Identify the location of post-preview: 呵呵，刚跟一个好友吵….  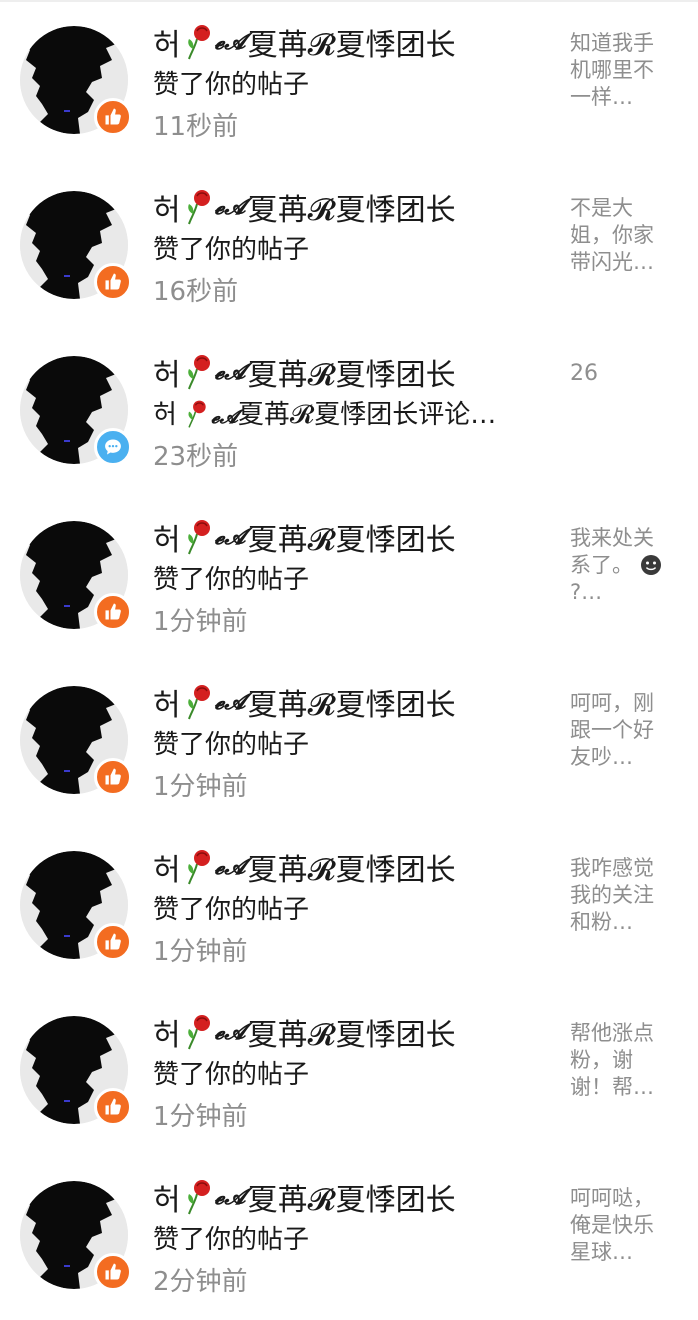
(622, 730).